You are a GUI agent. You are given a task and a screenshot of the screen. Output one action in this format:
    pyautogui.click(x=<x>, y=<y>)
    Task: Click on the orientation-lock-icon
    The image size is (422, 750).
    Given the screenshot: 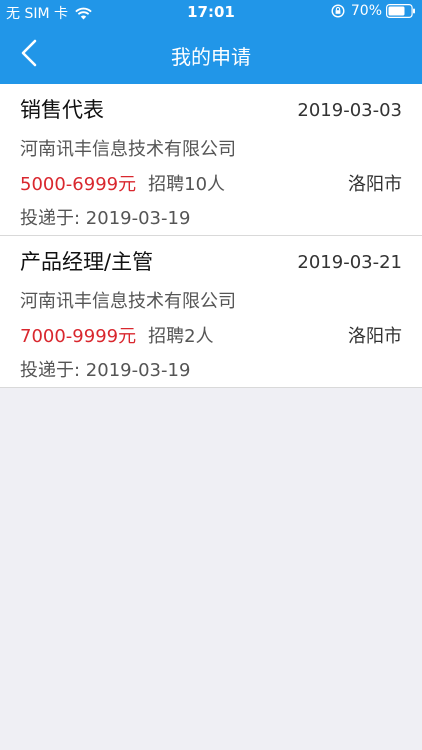 What is the action you would take?
    pyautogui.click(x=338, y=11)
    